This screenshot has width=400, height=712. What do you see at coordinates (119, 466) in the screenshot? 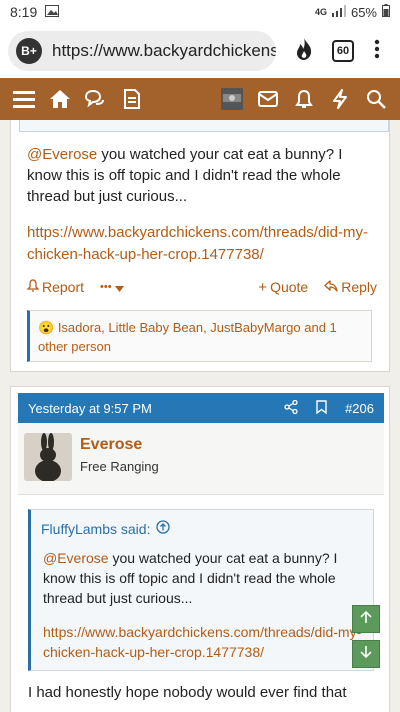
I see `author-title: Free Ranging` at bounding box center [119, 466].